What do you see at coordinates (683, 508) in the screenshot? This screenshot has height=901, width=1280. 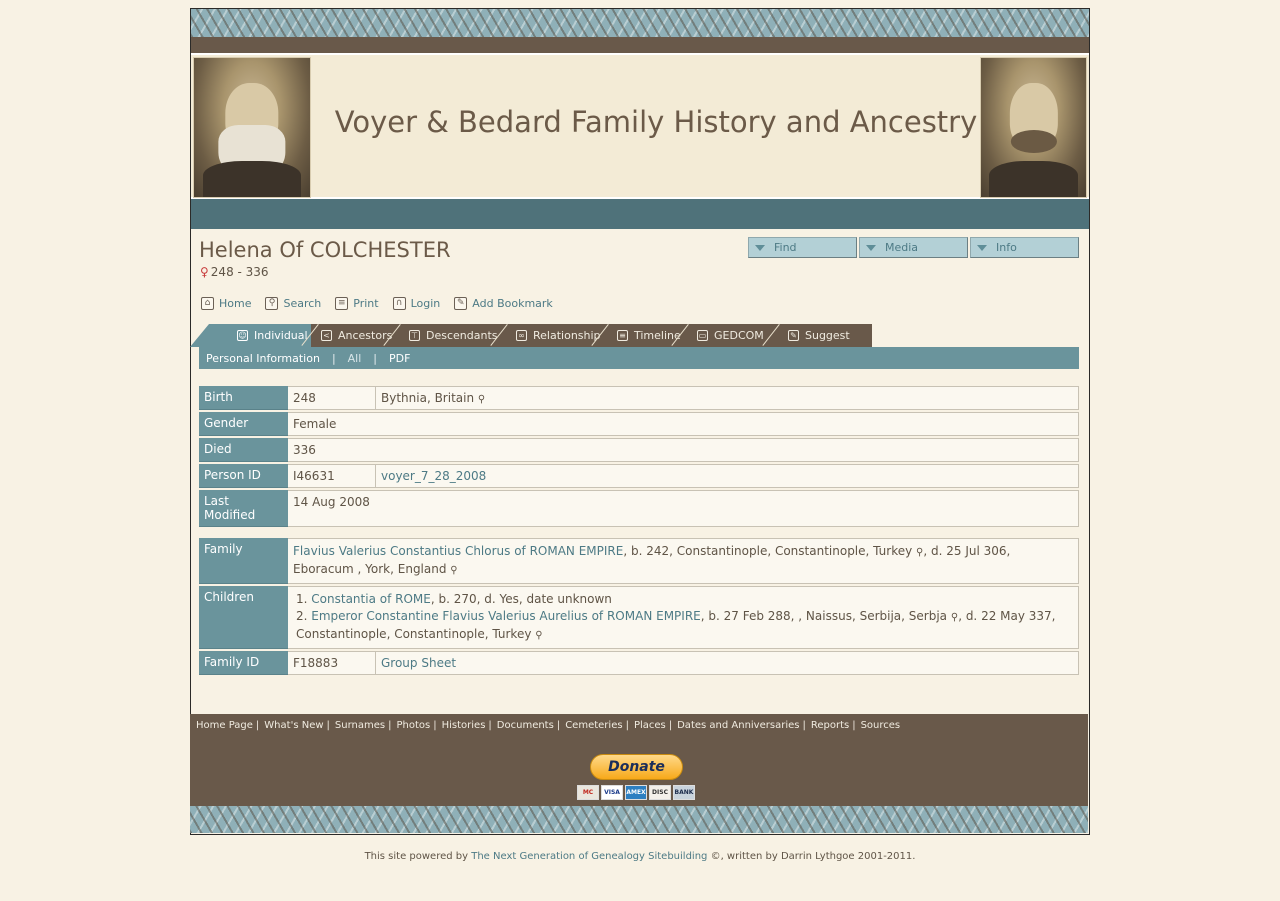 I see `last-modified-value: 14 Aug 2008` at bounding box center [683, 508].